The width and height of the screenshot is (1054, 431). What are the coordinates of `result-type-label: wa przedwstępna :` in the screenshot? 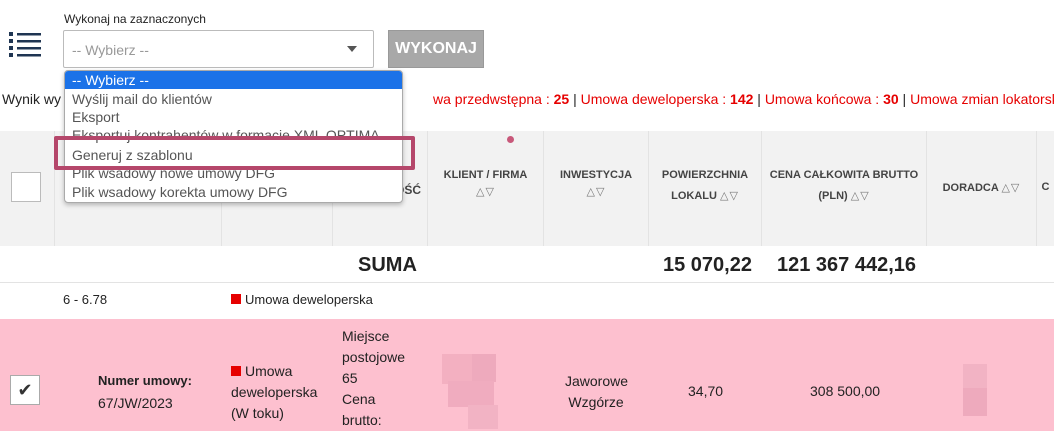 It's located at (493, 99).